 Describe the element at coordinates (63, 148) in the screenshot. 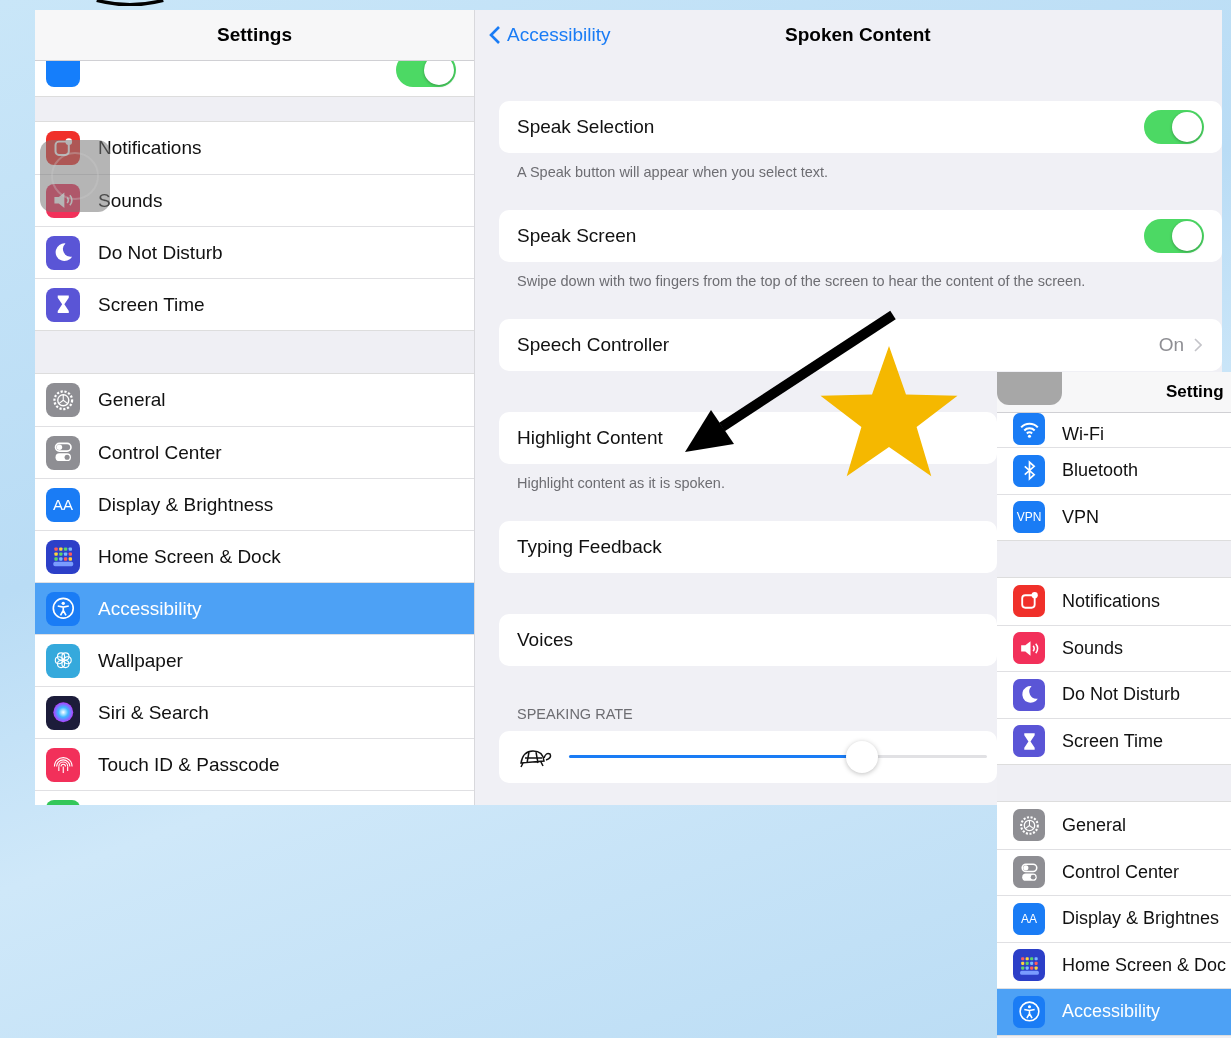

I see `notification-icon` at that location.